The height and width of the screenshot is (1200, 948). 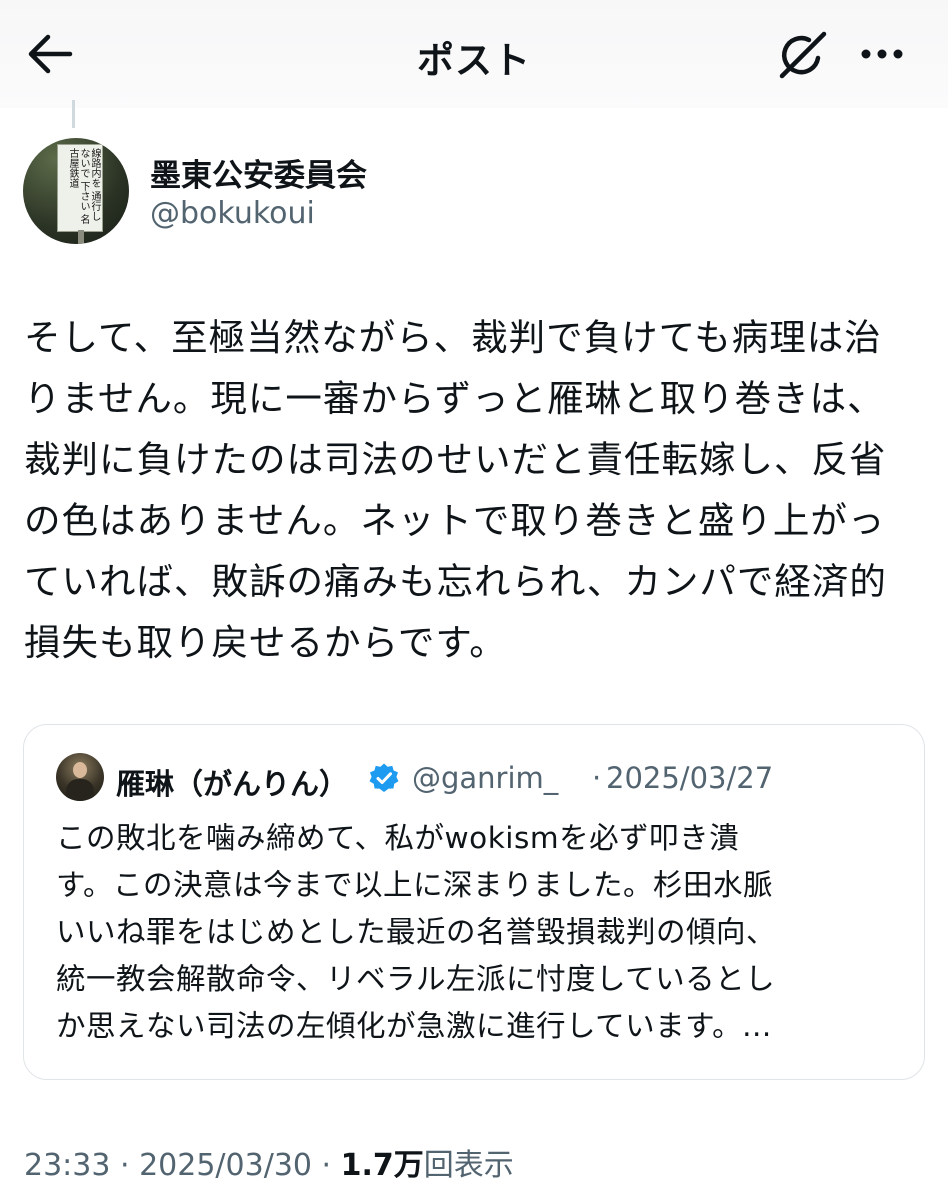 I want to click on thread-connector-line, so click(x=73, y=114).